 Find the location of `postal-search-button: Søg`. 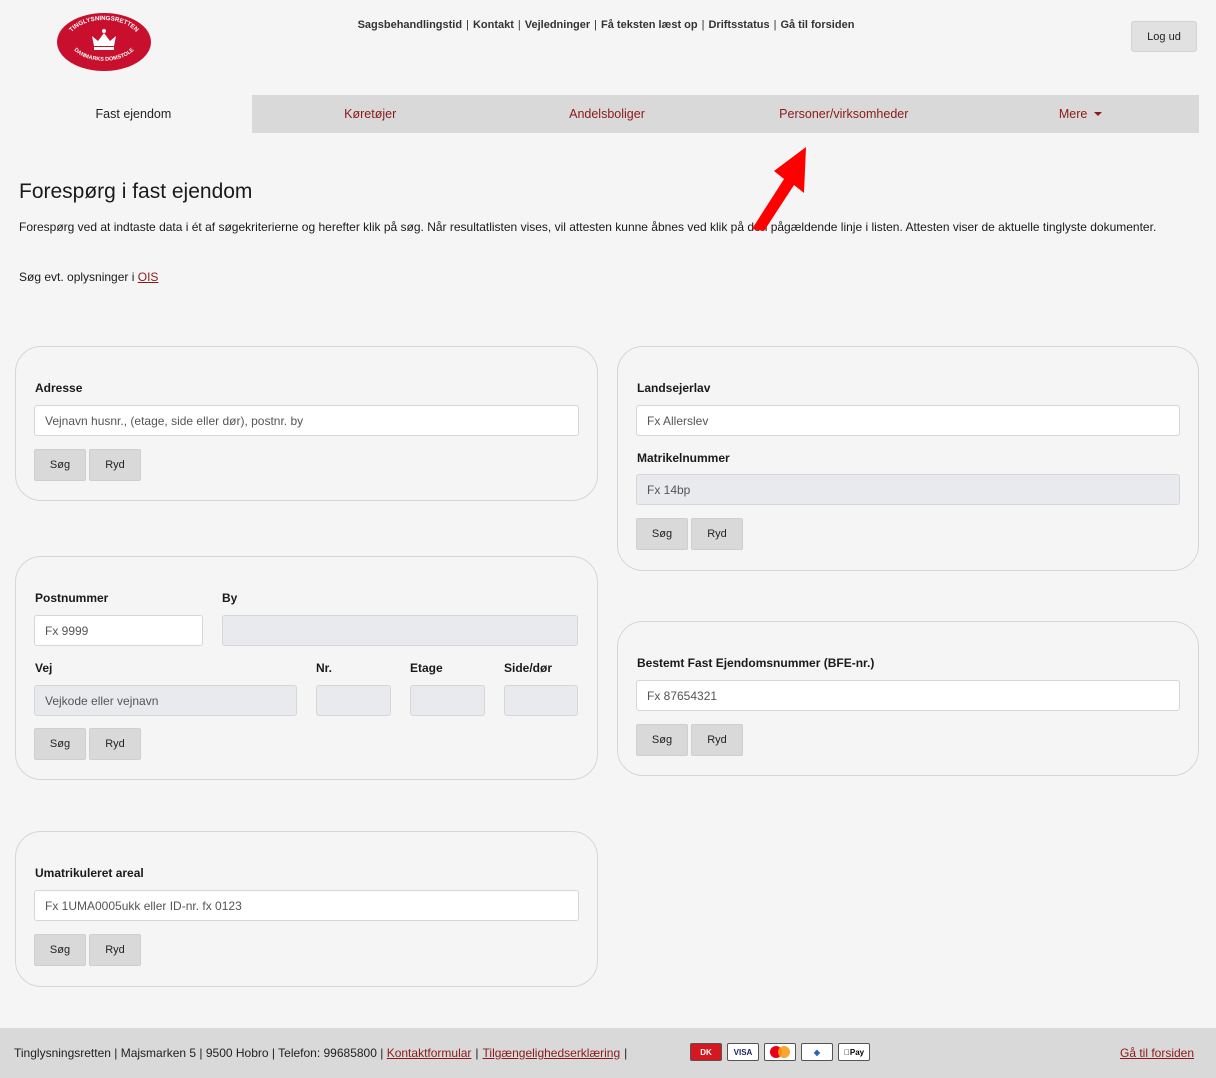

postal-search-button: Søg is located at coordinates (60, 744).